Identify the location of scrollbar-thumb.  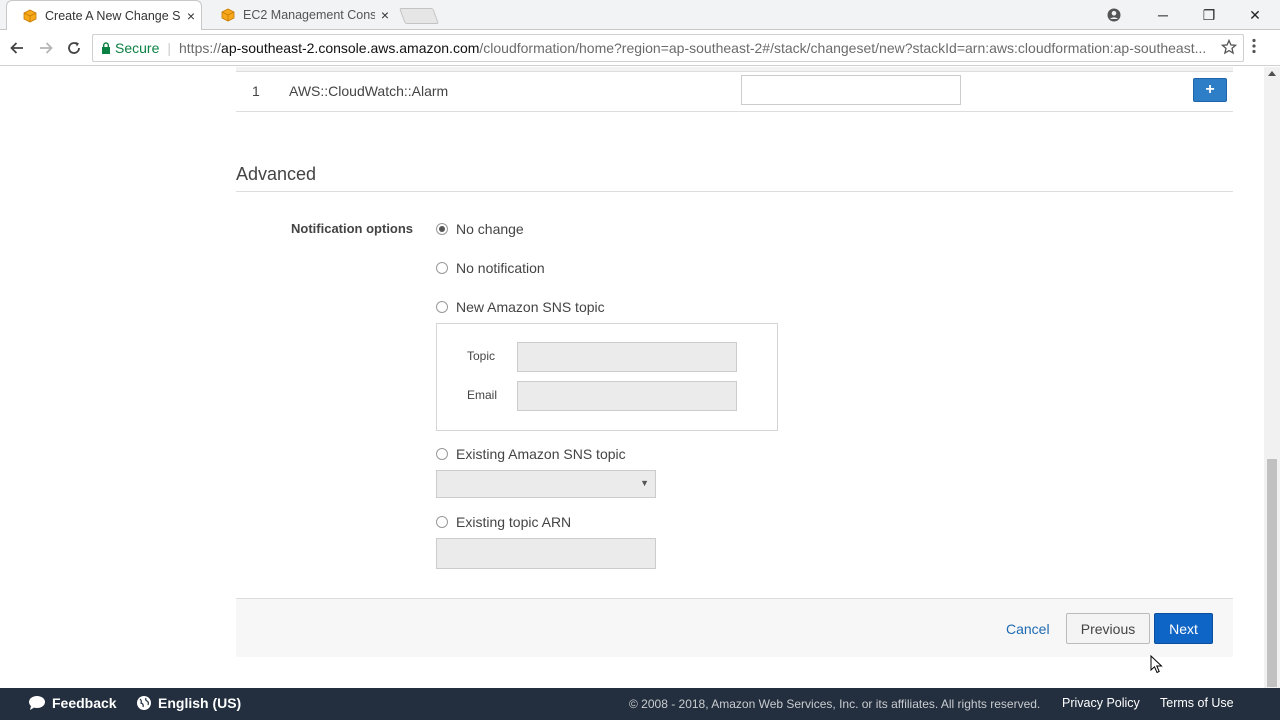
(1272, 573).